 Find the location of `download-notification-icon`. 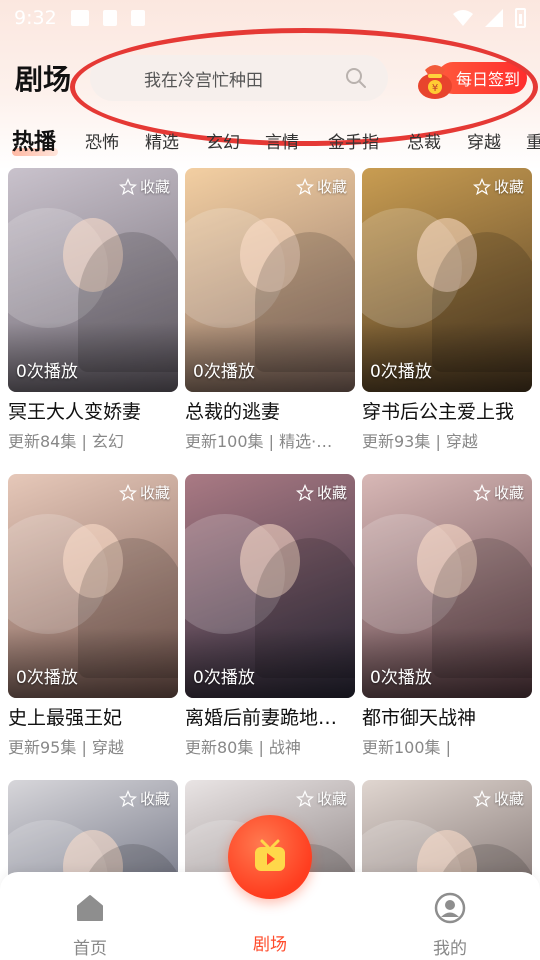

download-notification-icon is located at coordinates (109, 18).